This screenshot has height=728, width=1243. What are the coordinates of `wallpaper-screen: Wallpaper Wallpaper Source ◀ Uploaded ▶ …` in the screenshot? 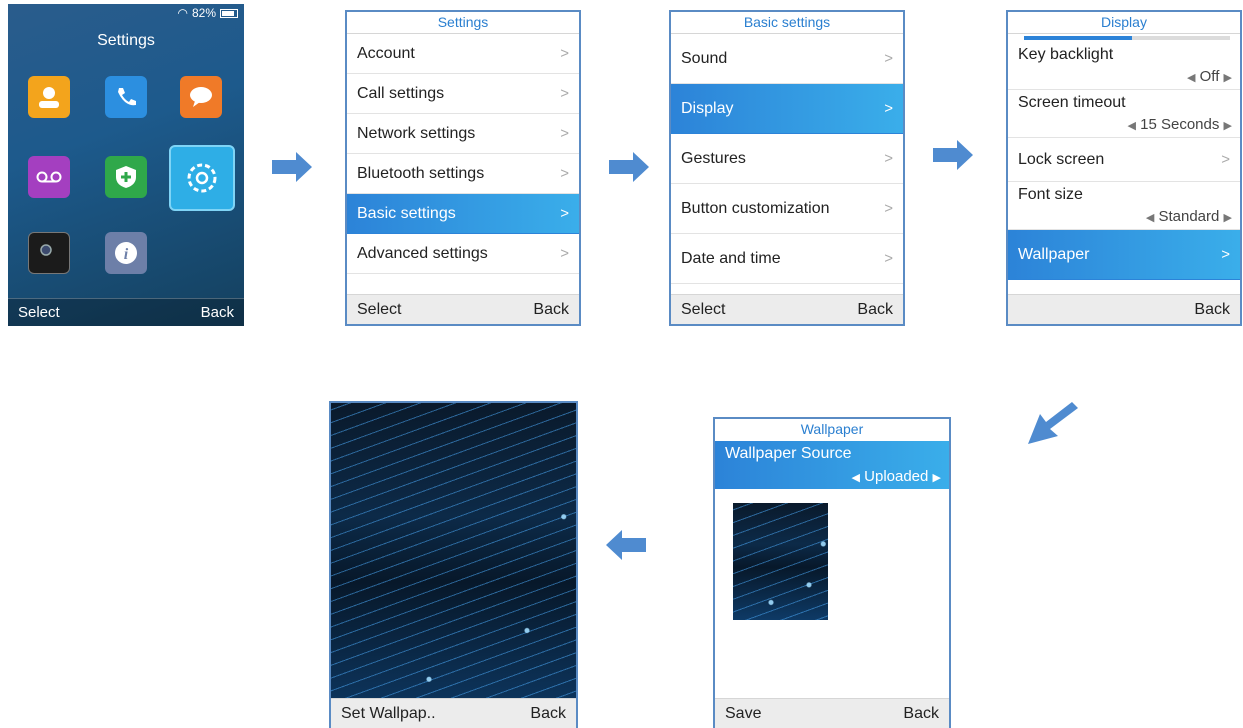 It's located at (832, 572).